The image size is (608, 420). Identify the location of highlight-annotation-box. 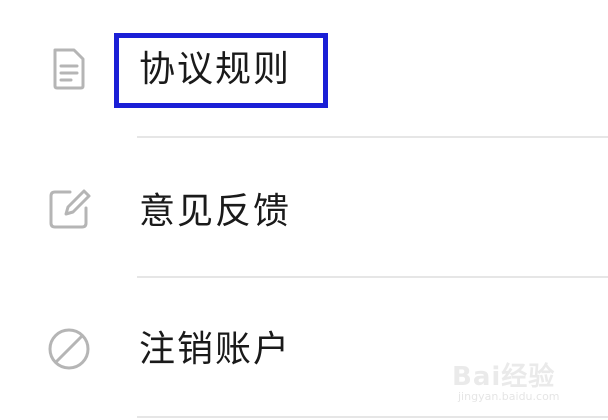
(221, 70).